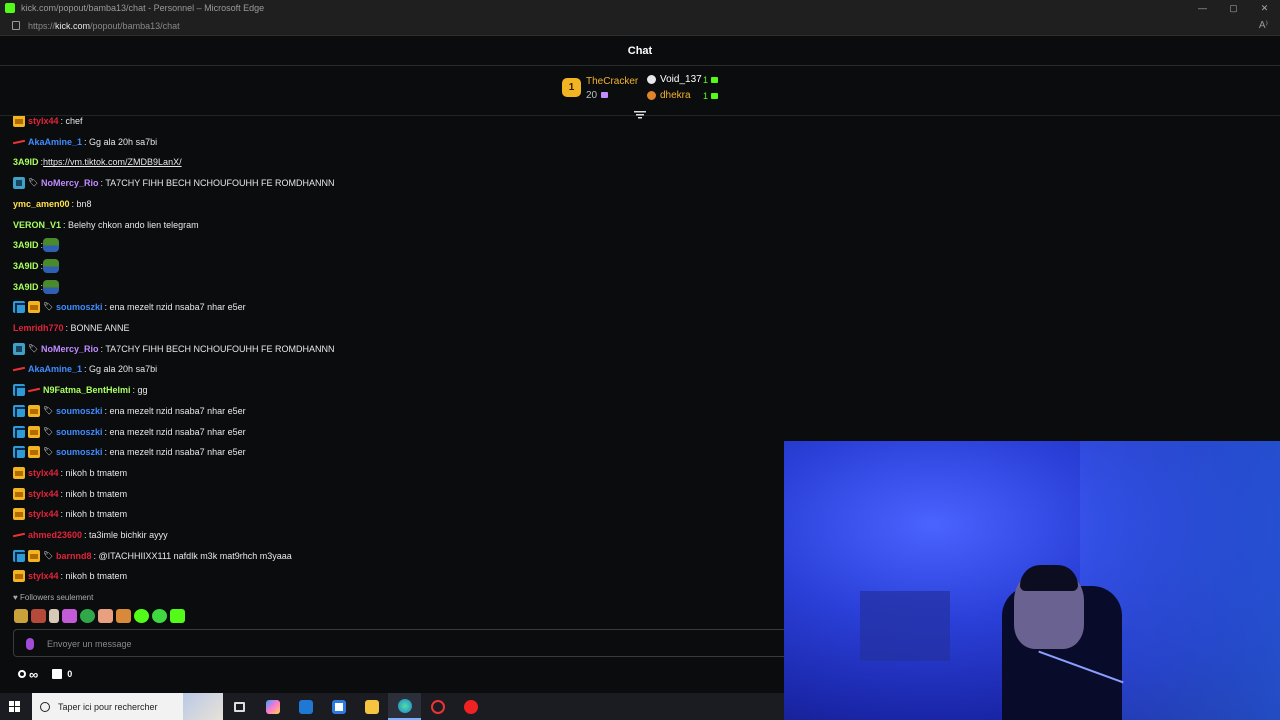 The height and width of the screenshot is (720, 1280). Describe the element at coordinates (38, 328) in the screenshot. I see `message-username: Lemridh770` at that location.